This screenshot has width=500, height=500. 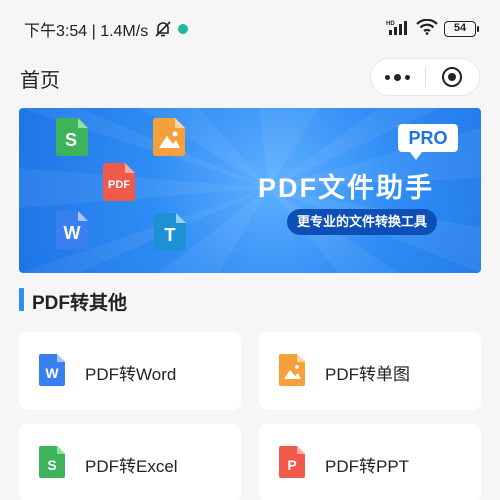 I want to click on battery-icon: 54, so click(x=461, y=29).